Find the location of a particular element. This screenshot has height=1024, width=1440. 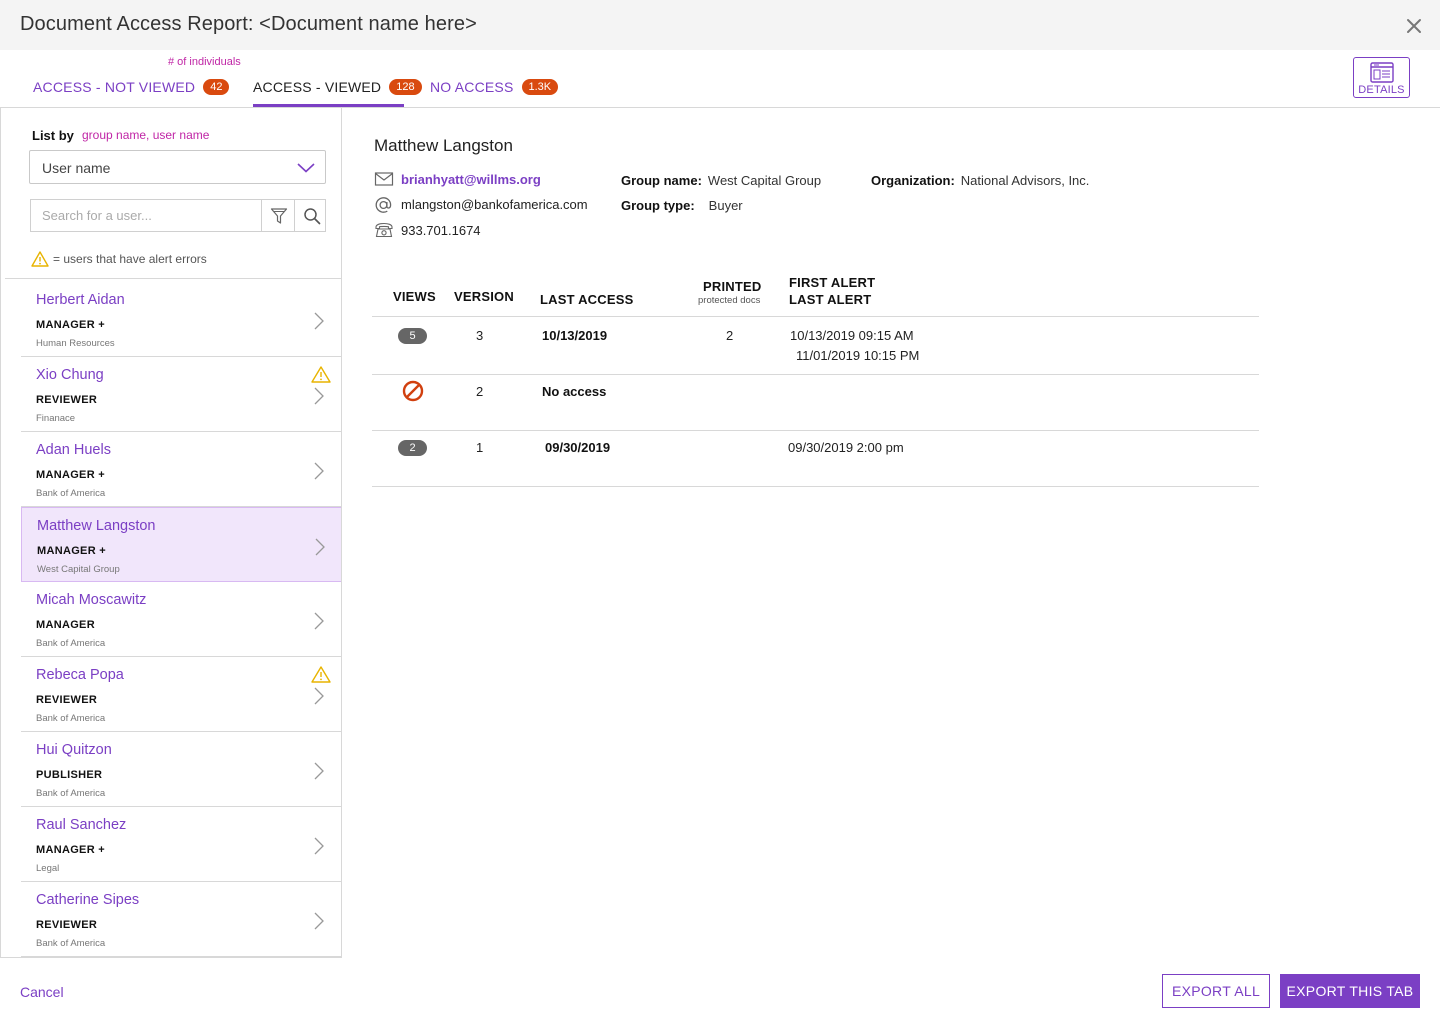

tab-no-access: NO ACCESS 1.3K is located at coordinates (494, 93).